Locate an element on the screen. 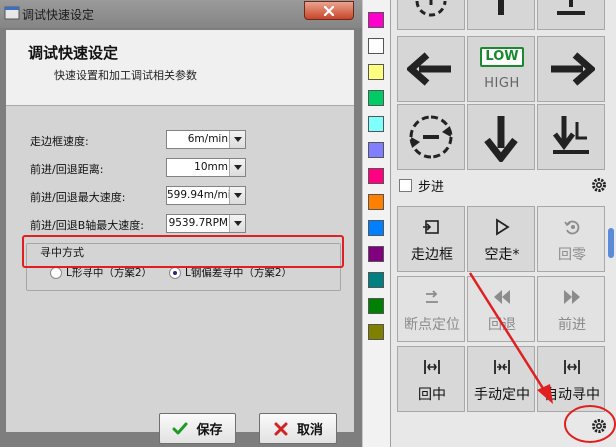 This screenshot has height=447, width=616. rewind-button-label: 回退 is located at coordinates (502, 325).